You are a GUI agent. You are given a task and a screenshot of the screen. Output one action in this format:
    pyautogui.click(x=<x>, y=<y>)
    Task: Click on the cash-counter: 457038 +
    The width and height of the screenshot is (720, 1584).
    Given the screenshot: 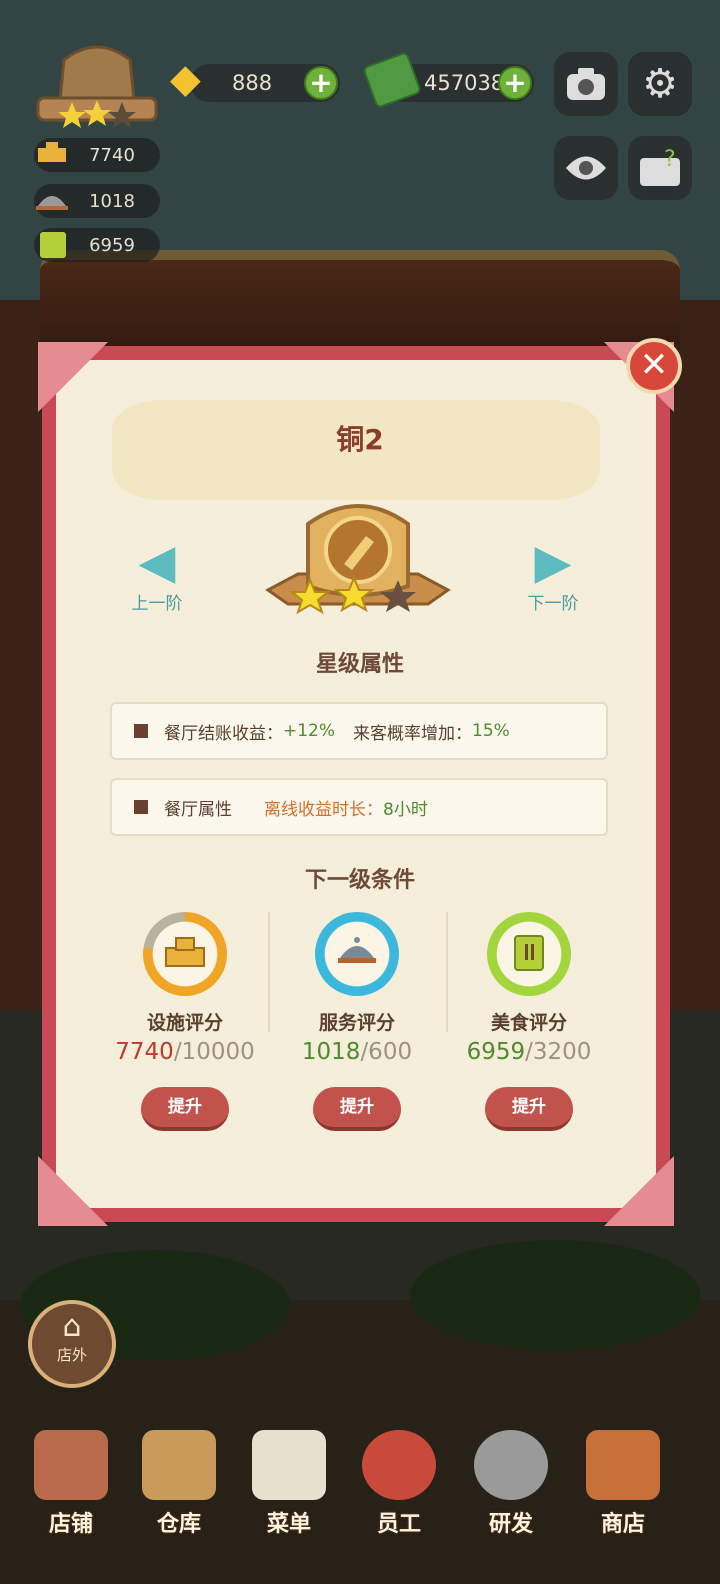 What is the action you would take?
    pyautogui.click(x=447, y=80)
    